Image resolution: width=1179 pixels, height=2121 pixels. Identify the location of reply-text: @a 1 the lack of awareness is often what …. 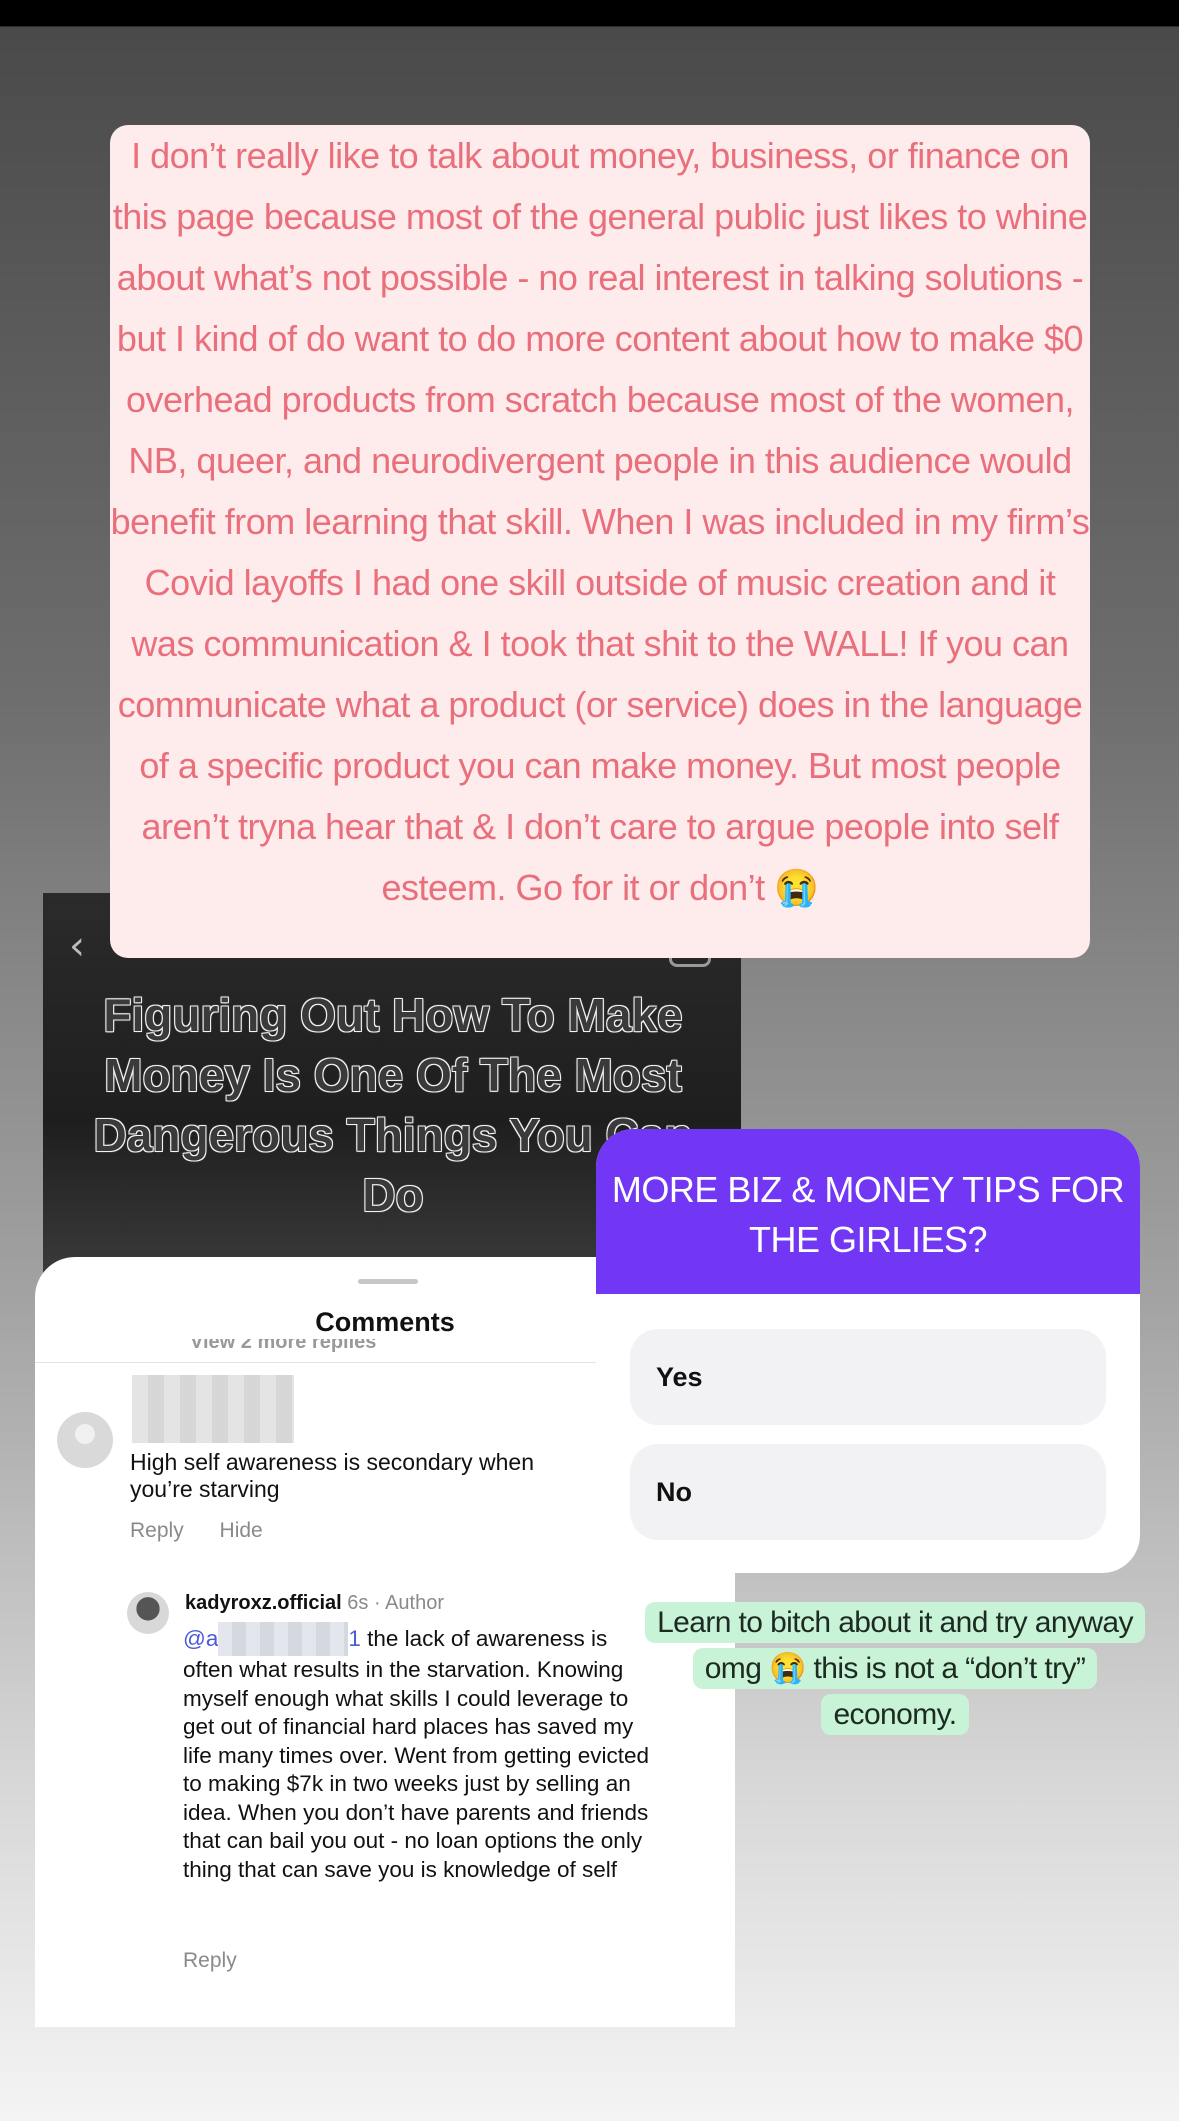
(423, 1753).